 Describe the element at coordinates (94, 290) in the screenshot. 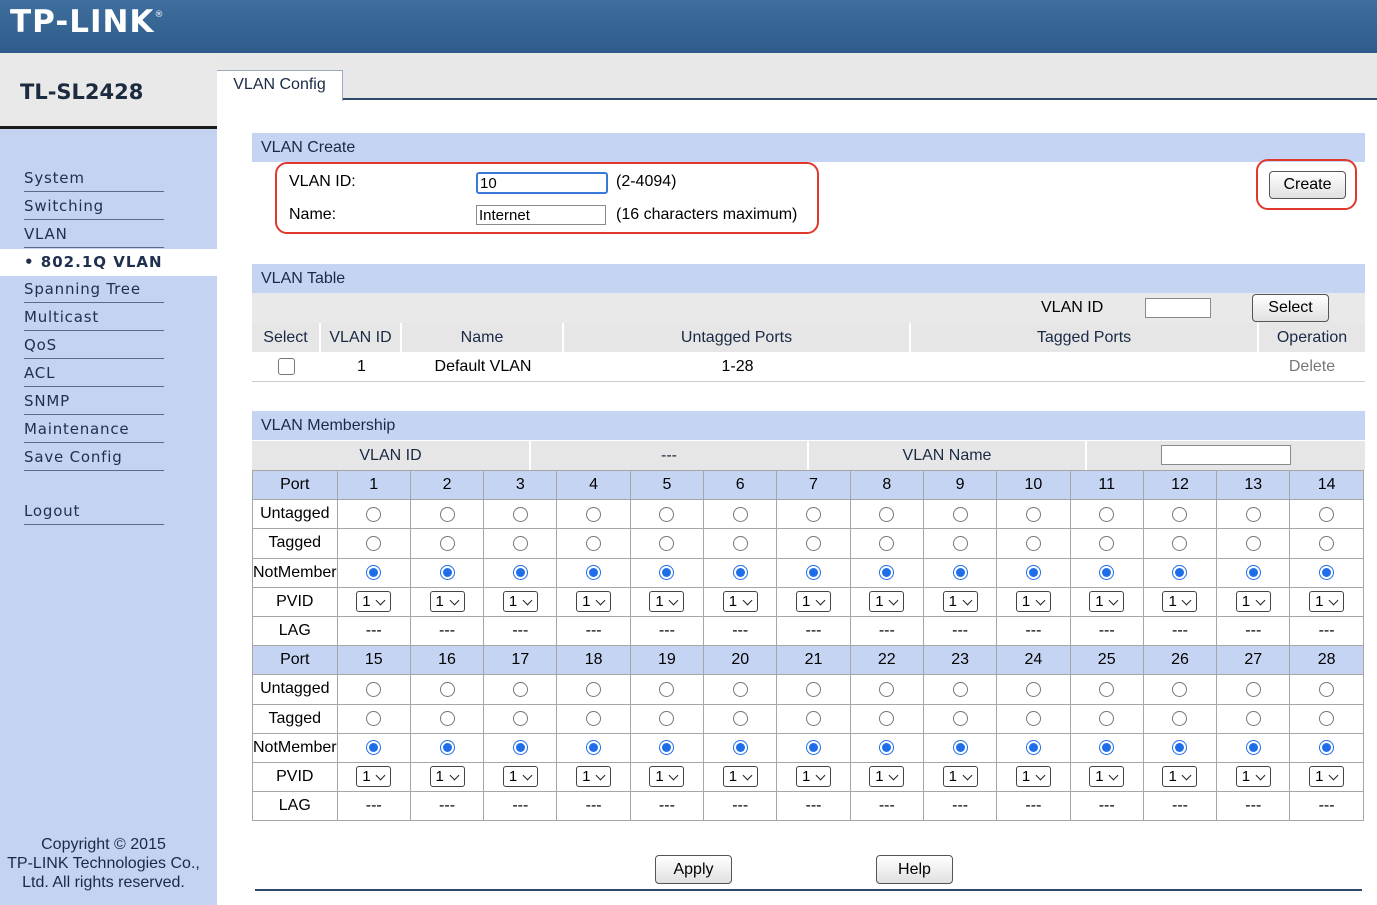

I see `sidebar-item-spanning-tree: Spanning Tree` at that location.